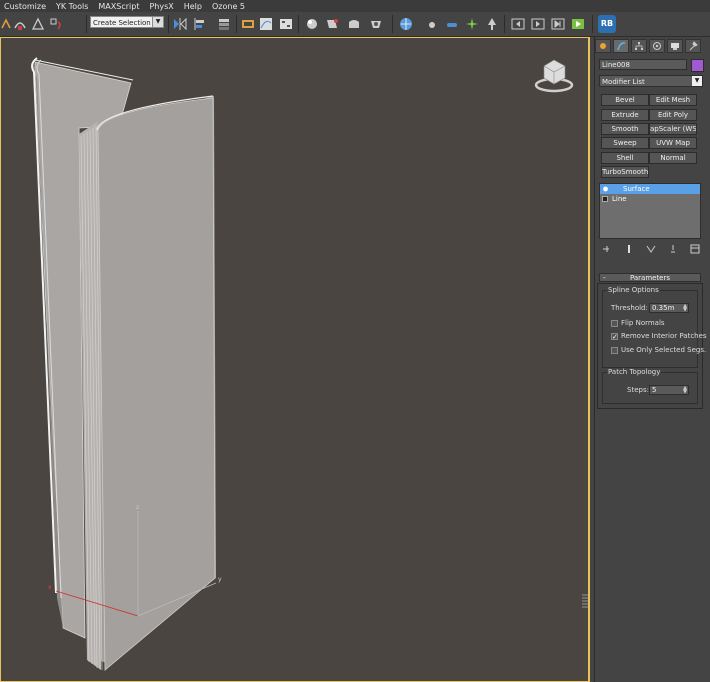  I want to click on expand-icon, so click(605, 199).